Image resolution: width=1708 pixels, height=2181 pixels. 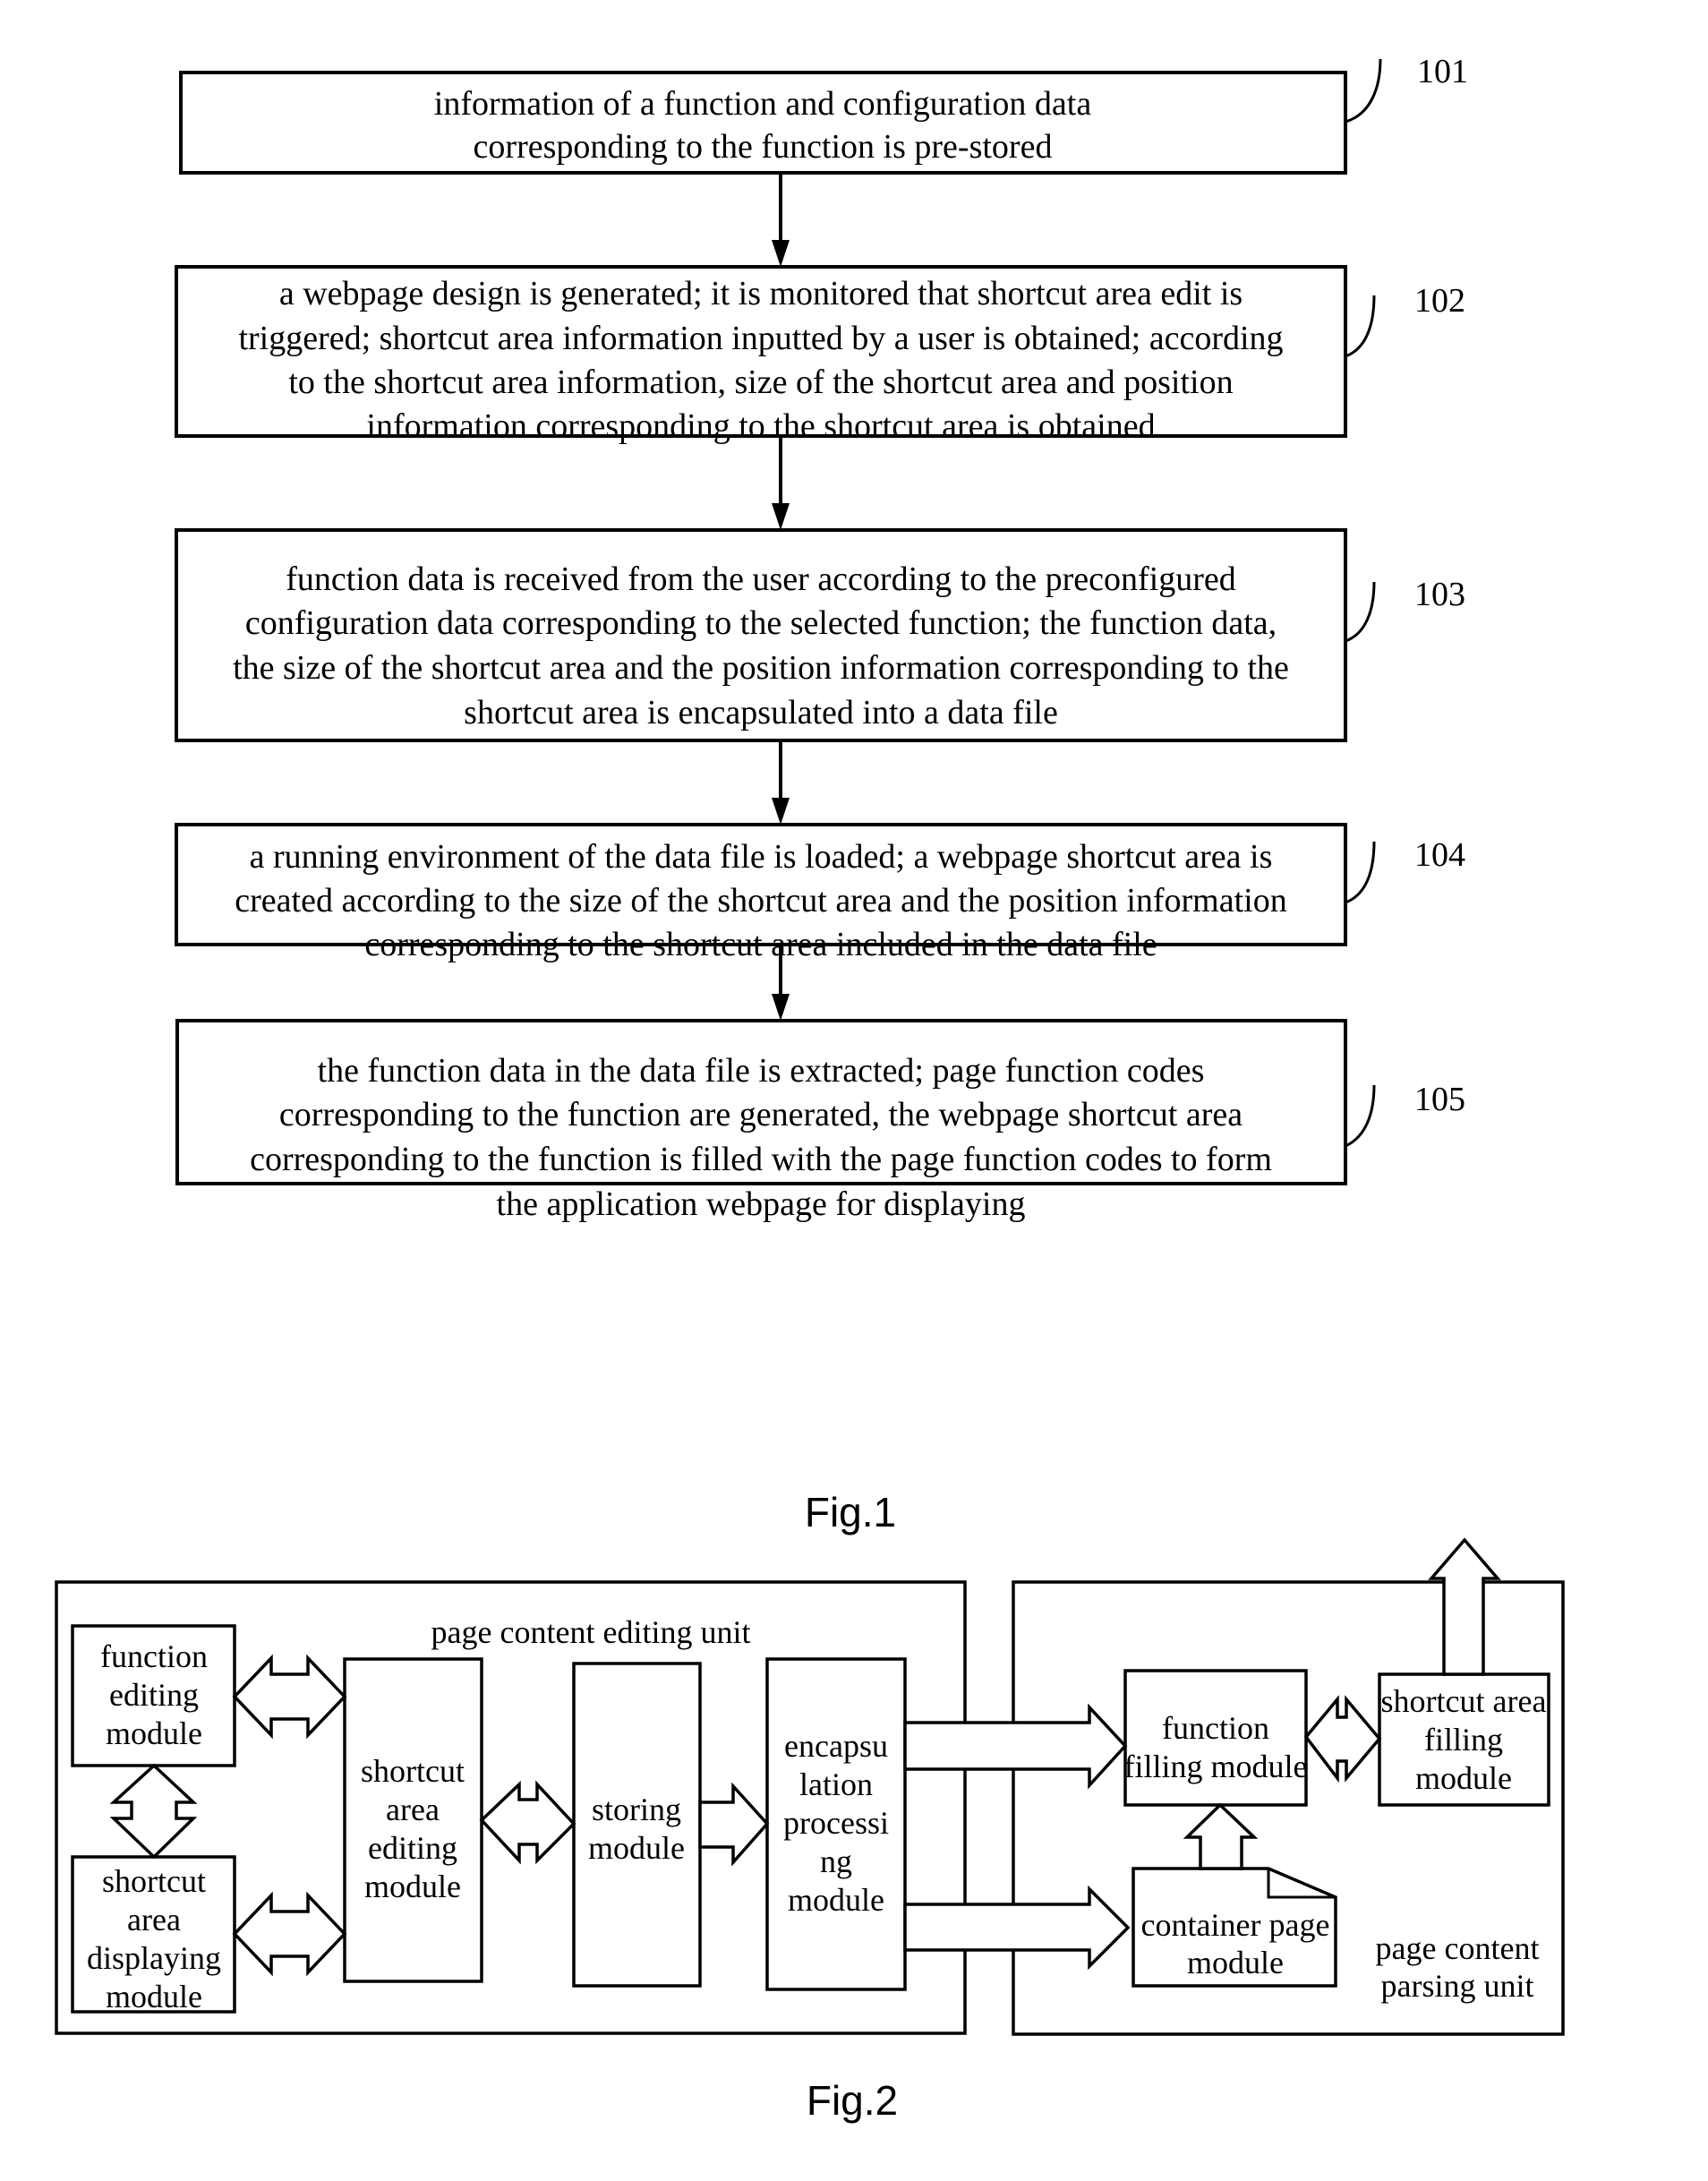 I want to click on encap-label-3: processi, so click(x=836, y=1823).